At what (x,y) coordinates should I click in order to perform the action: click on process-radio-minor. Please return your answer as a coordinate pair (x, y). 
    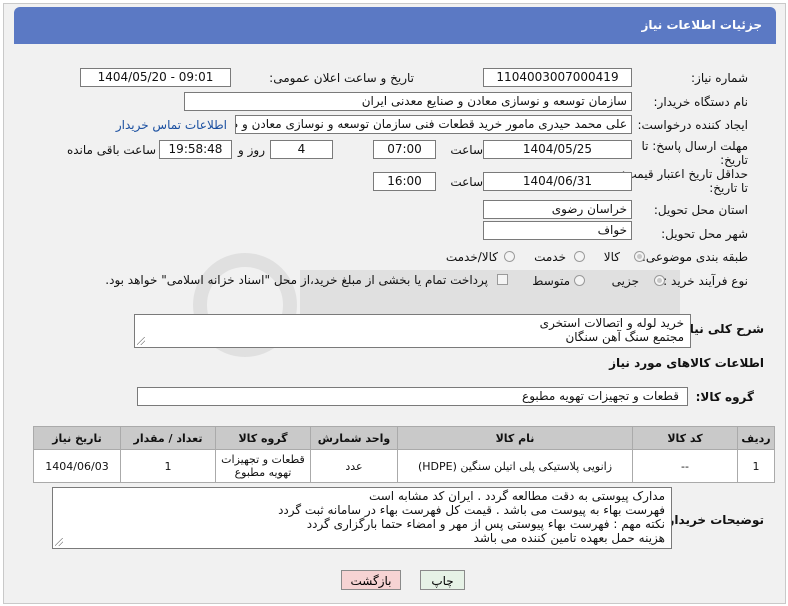
    Looking at the image, I should click on (659, 280).